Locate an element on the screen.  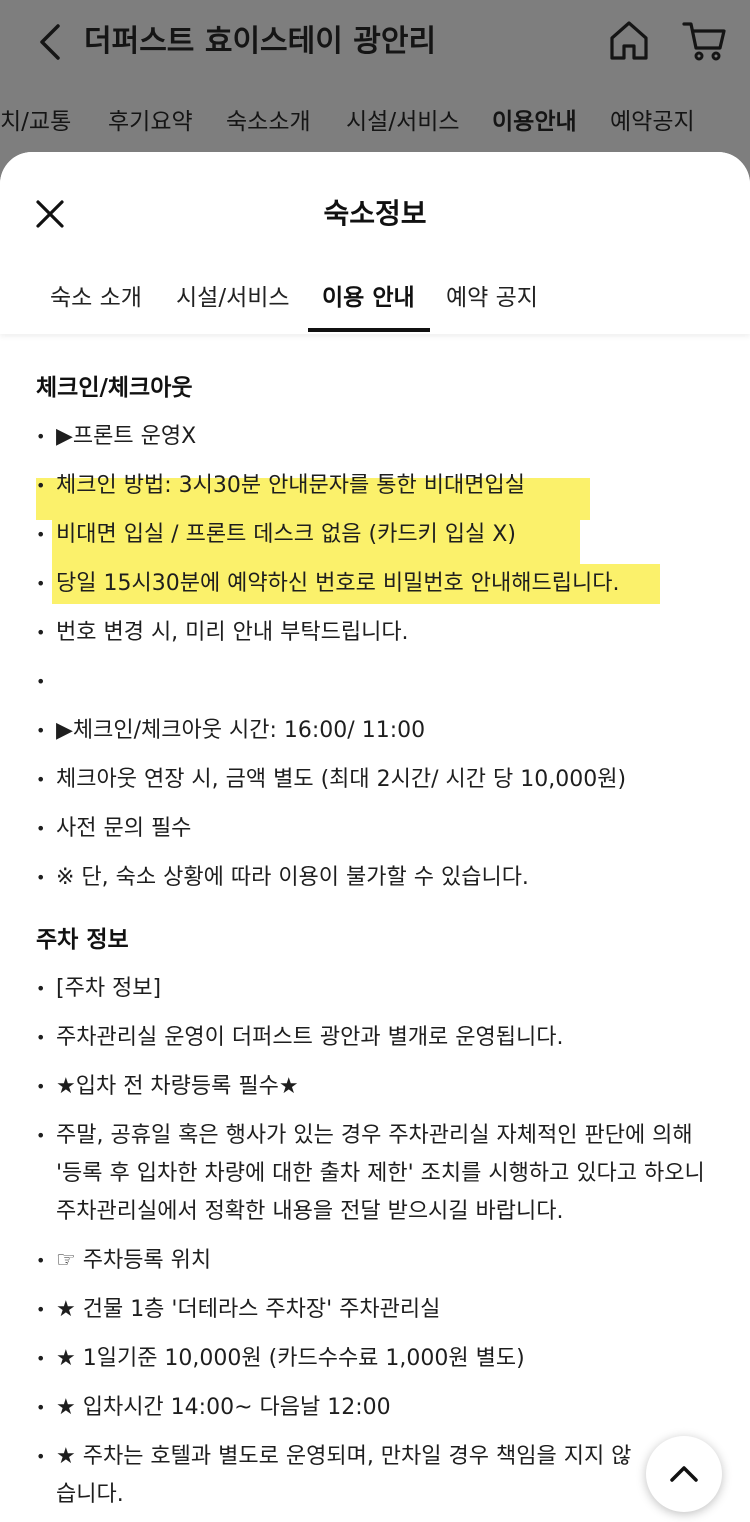
list-item: • 비대면 입실 / 프론트 데스크 없음 (카드키 입실 X) is located at coordinates (376, 535).